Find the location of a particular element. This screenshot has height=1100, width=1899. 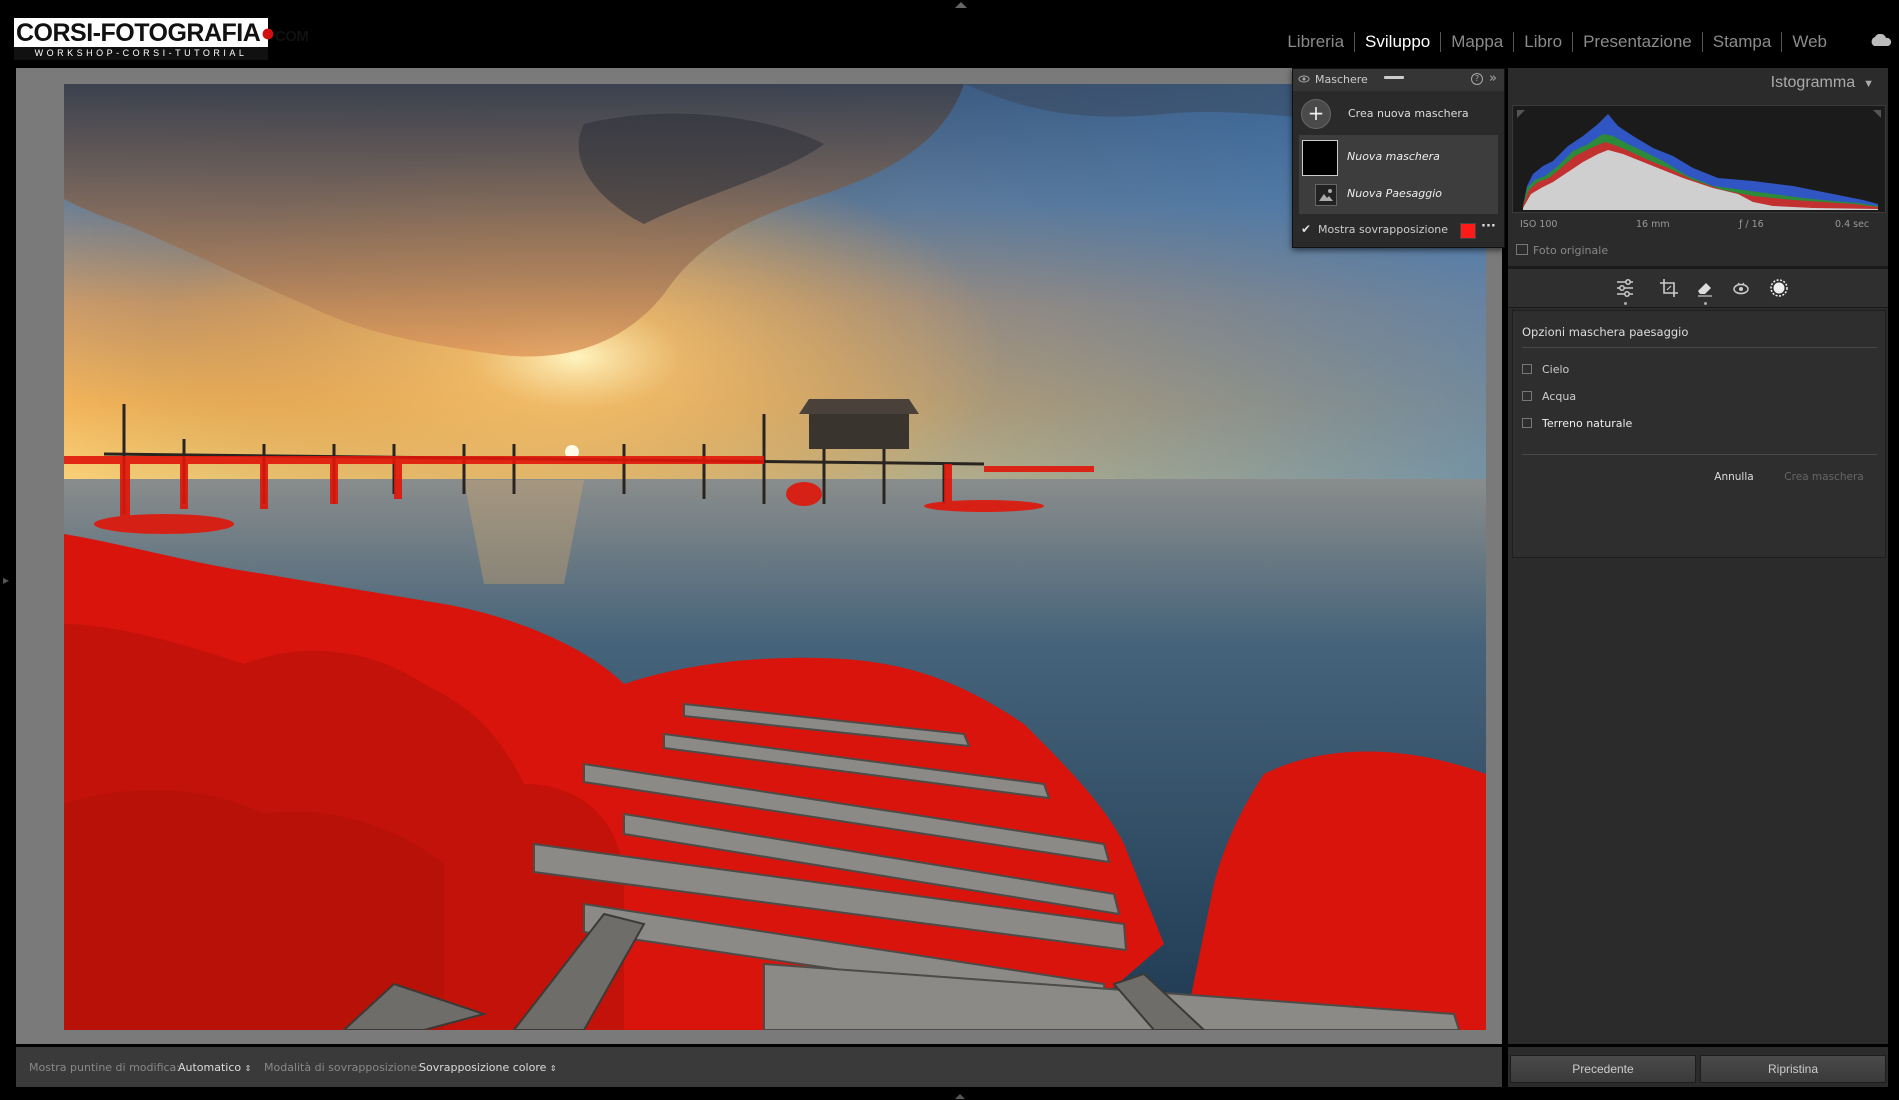

module-presentazione: Presentazione is located at coordinates (1637, 42).